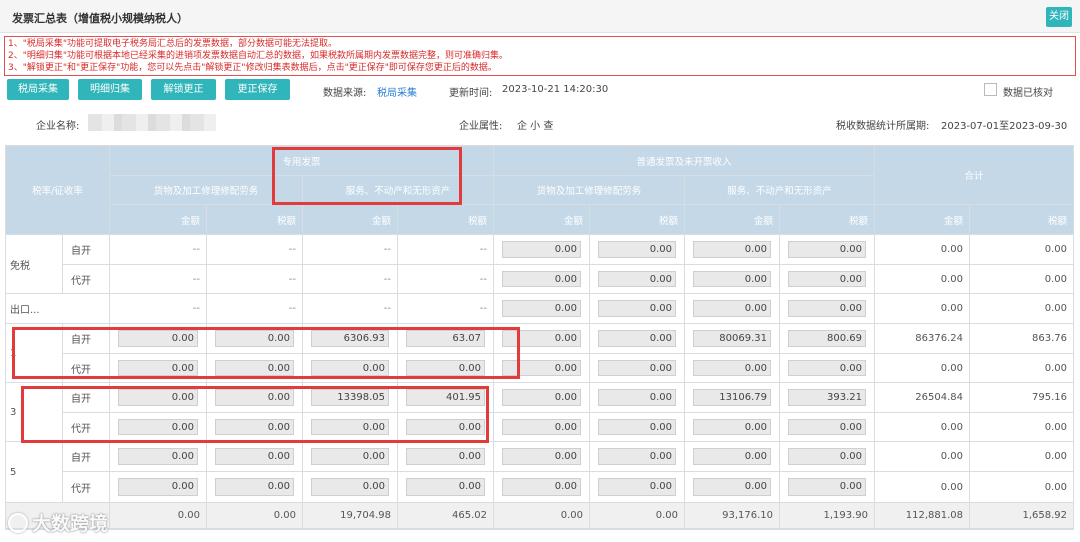 Image resolution: width=1080 pixels, height=542 pixels. What do you see at coordinates (110, 89) in the screenshot?
I see `detail-aggregate-button: 明细归集` at bounding box center [110, 89].